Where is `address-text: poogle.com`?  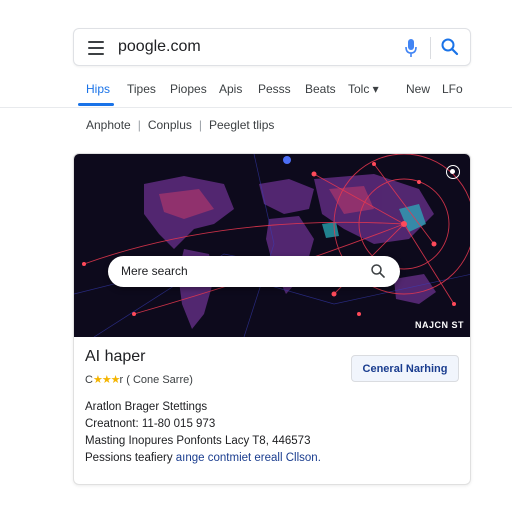 address-text: poogle.com is located at coordinates (159, 47).